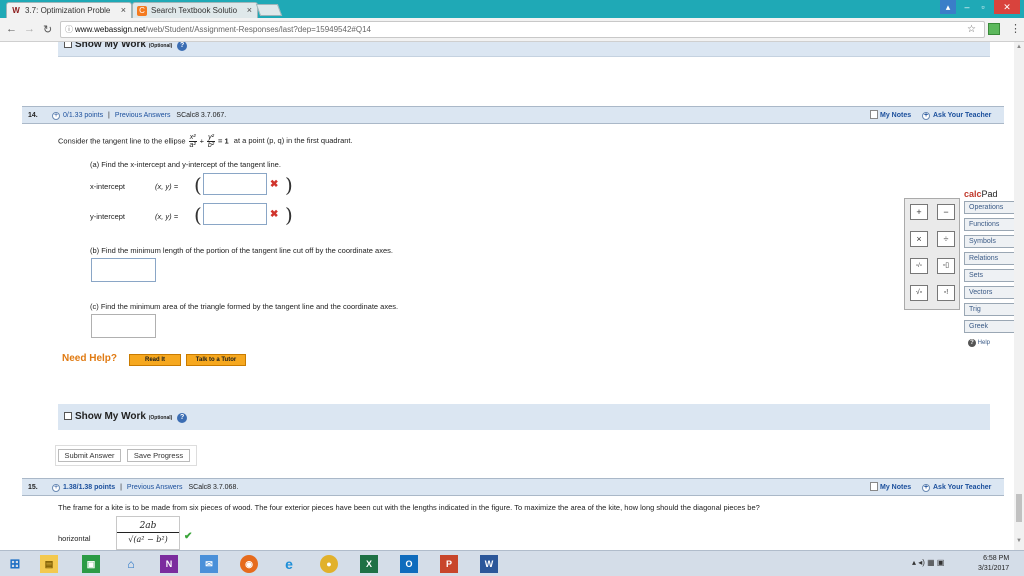  What do you see at coordinates (948, 7) in the screenshot?
I see `user-profile-icon: ▴` at bounding box center [948, 7].